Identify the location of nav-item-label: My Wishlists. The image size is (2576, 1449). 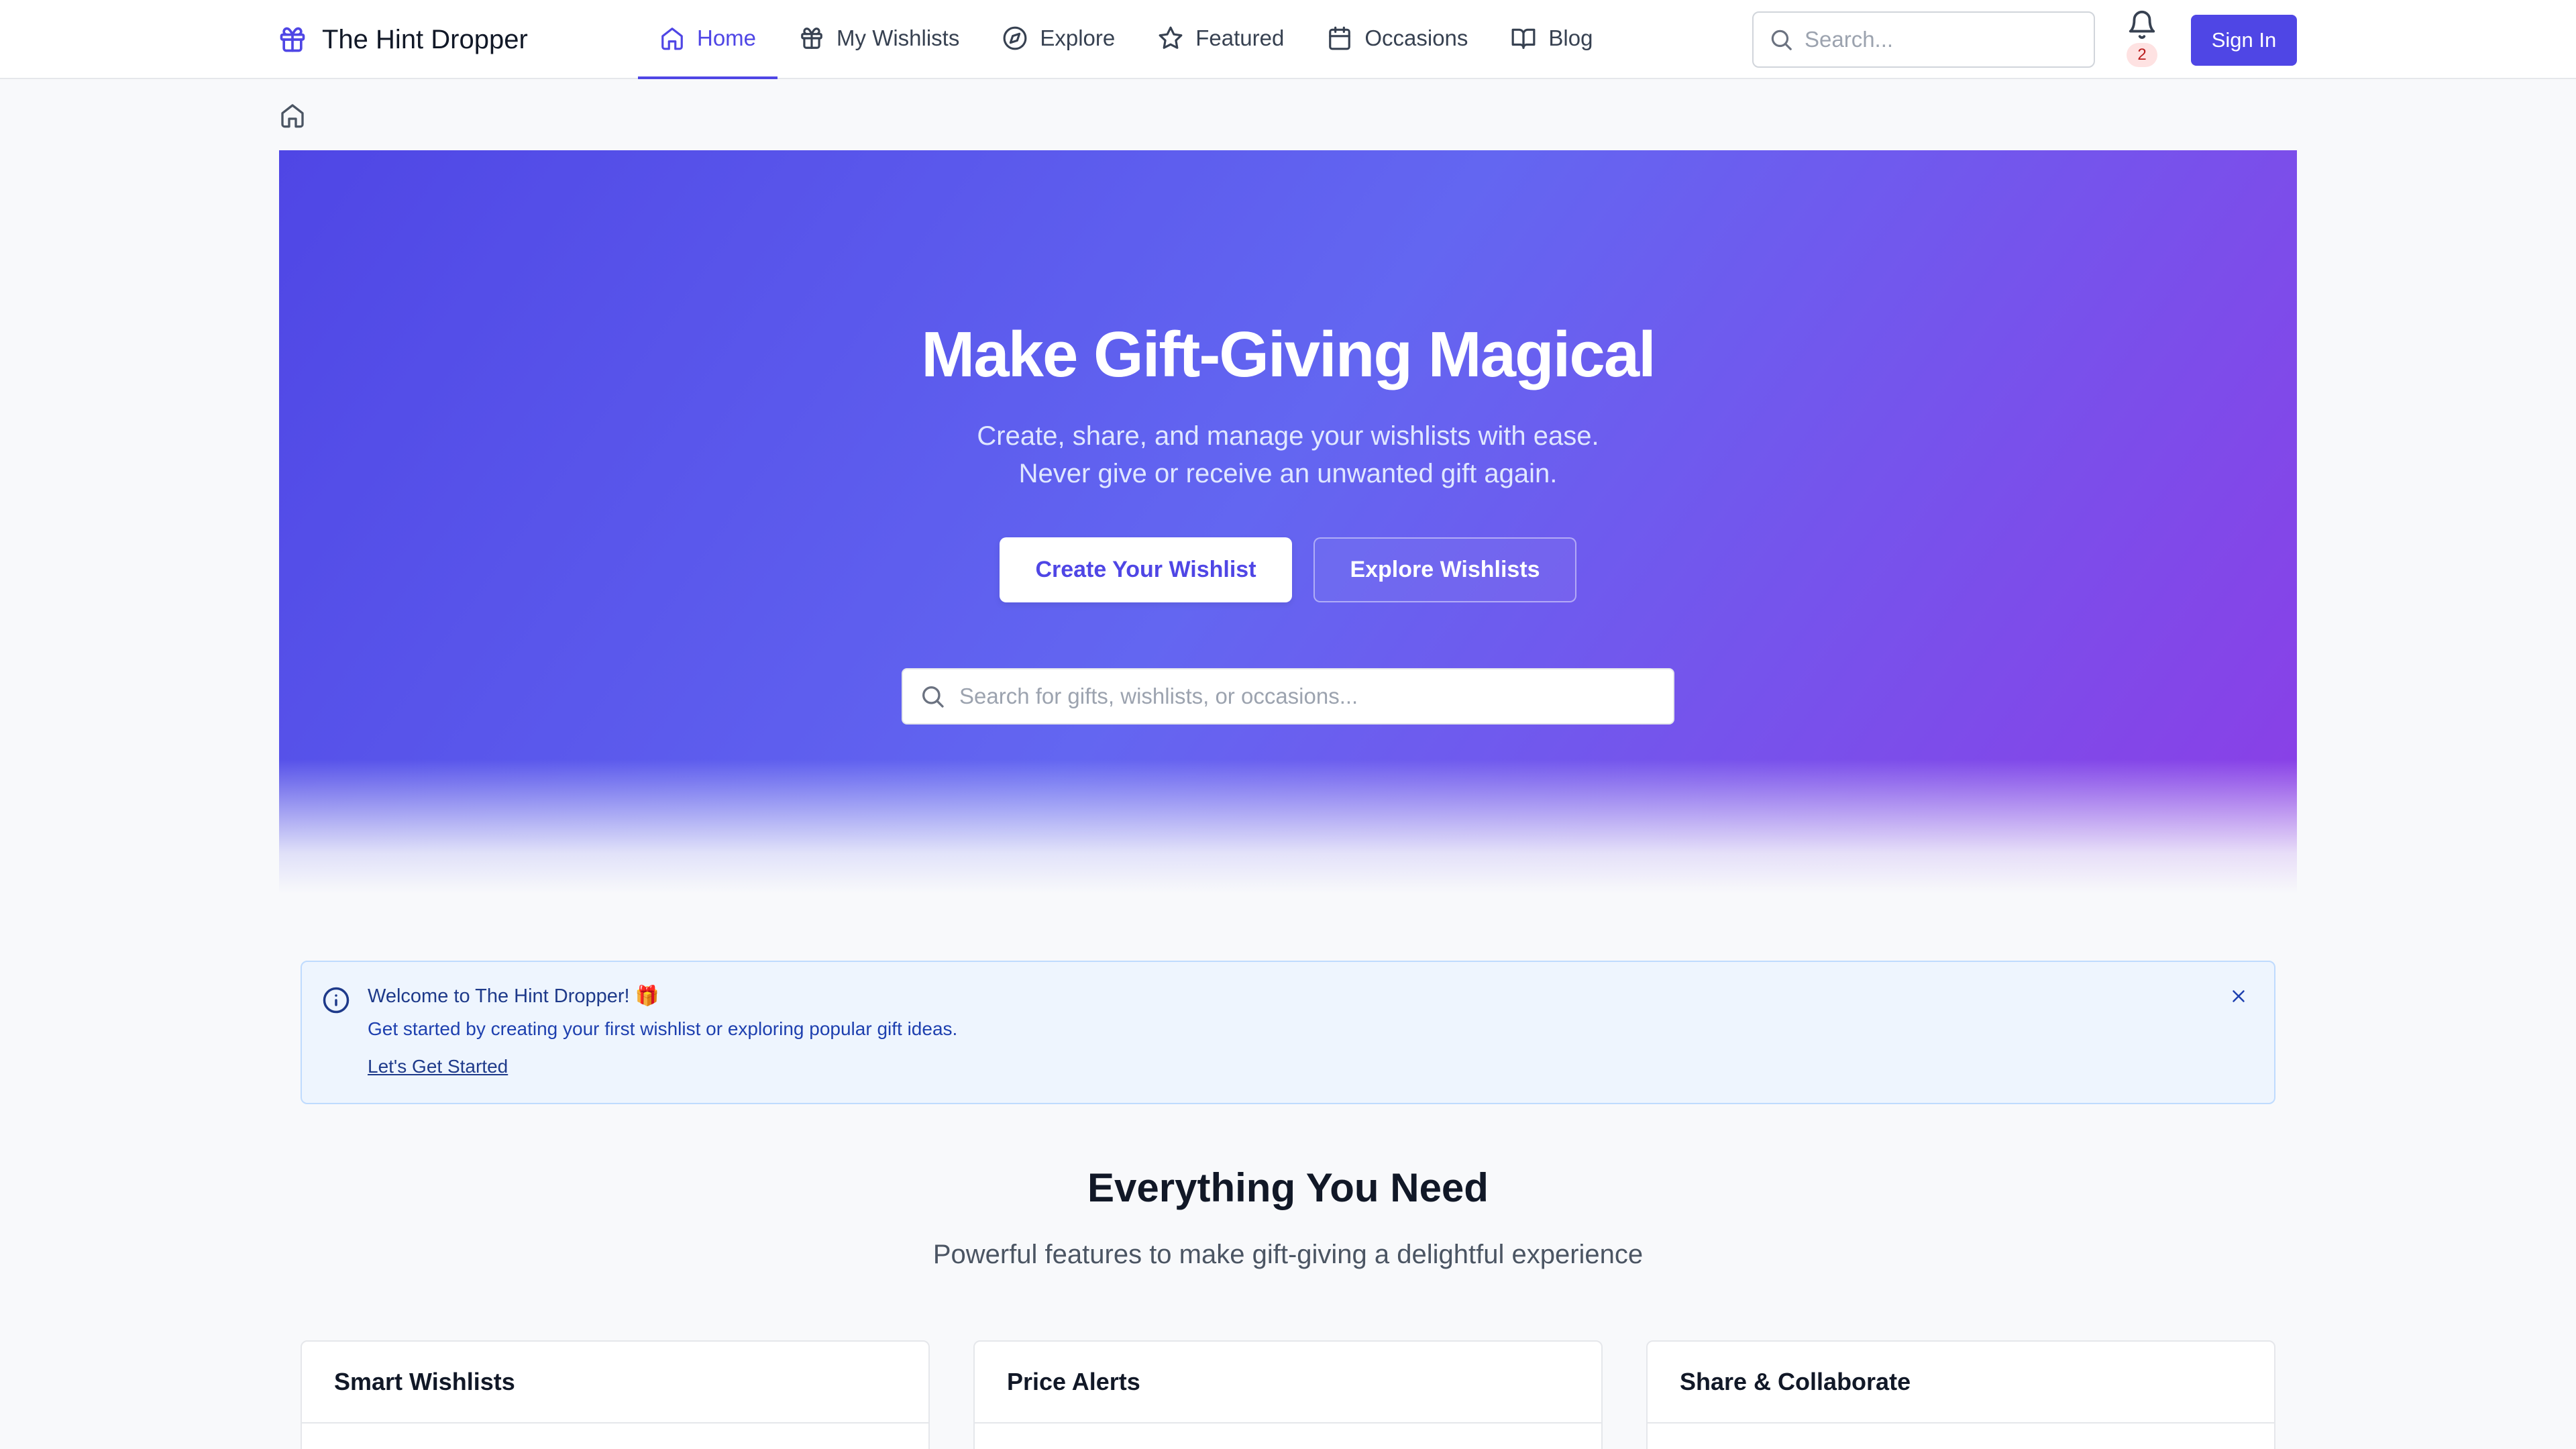
(898, 37).